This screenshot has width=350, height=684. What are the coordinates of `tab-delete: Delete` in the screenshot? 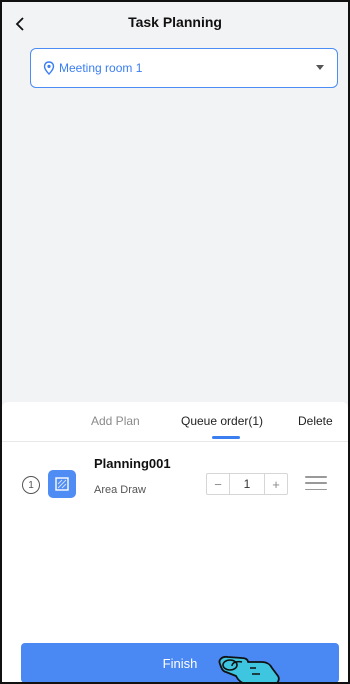 It's located at (315, 421).